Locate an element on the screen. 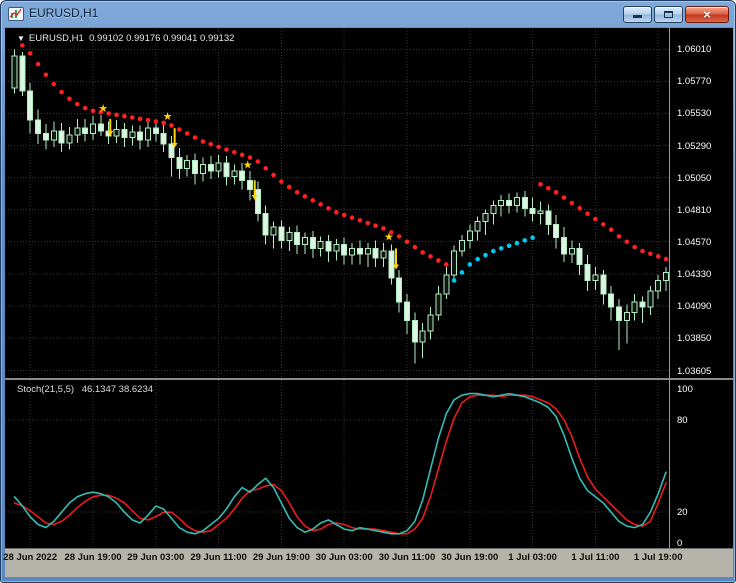  time-axis-label: 30 Jun 03:00 is located at coordinates (344, 557).